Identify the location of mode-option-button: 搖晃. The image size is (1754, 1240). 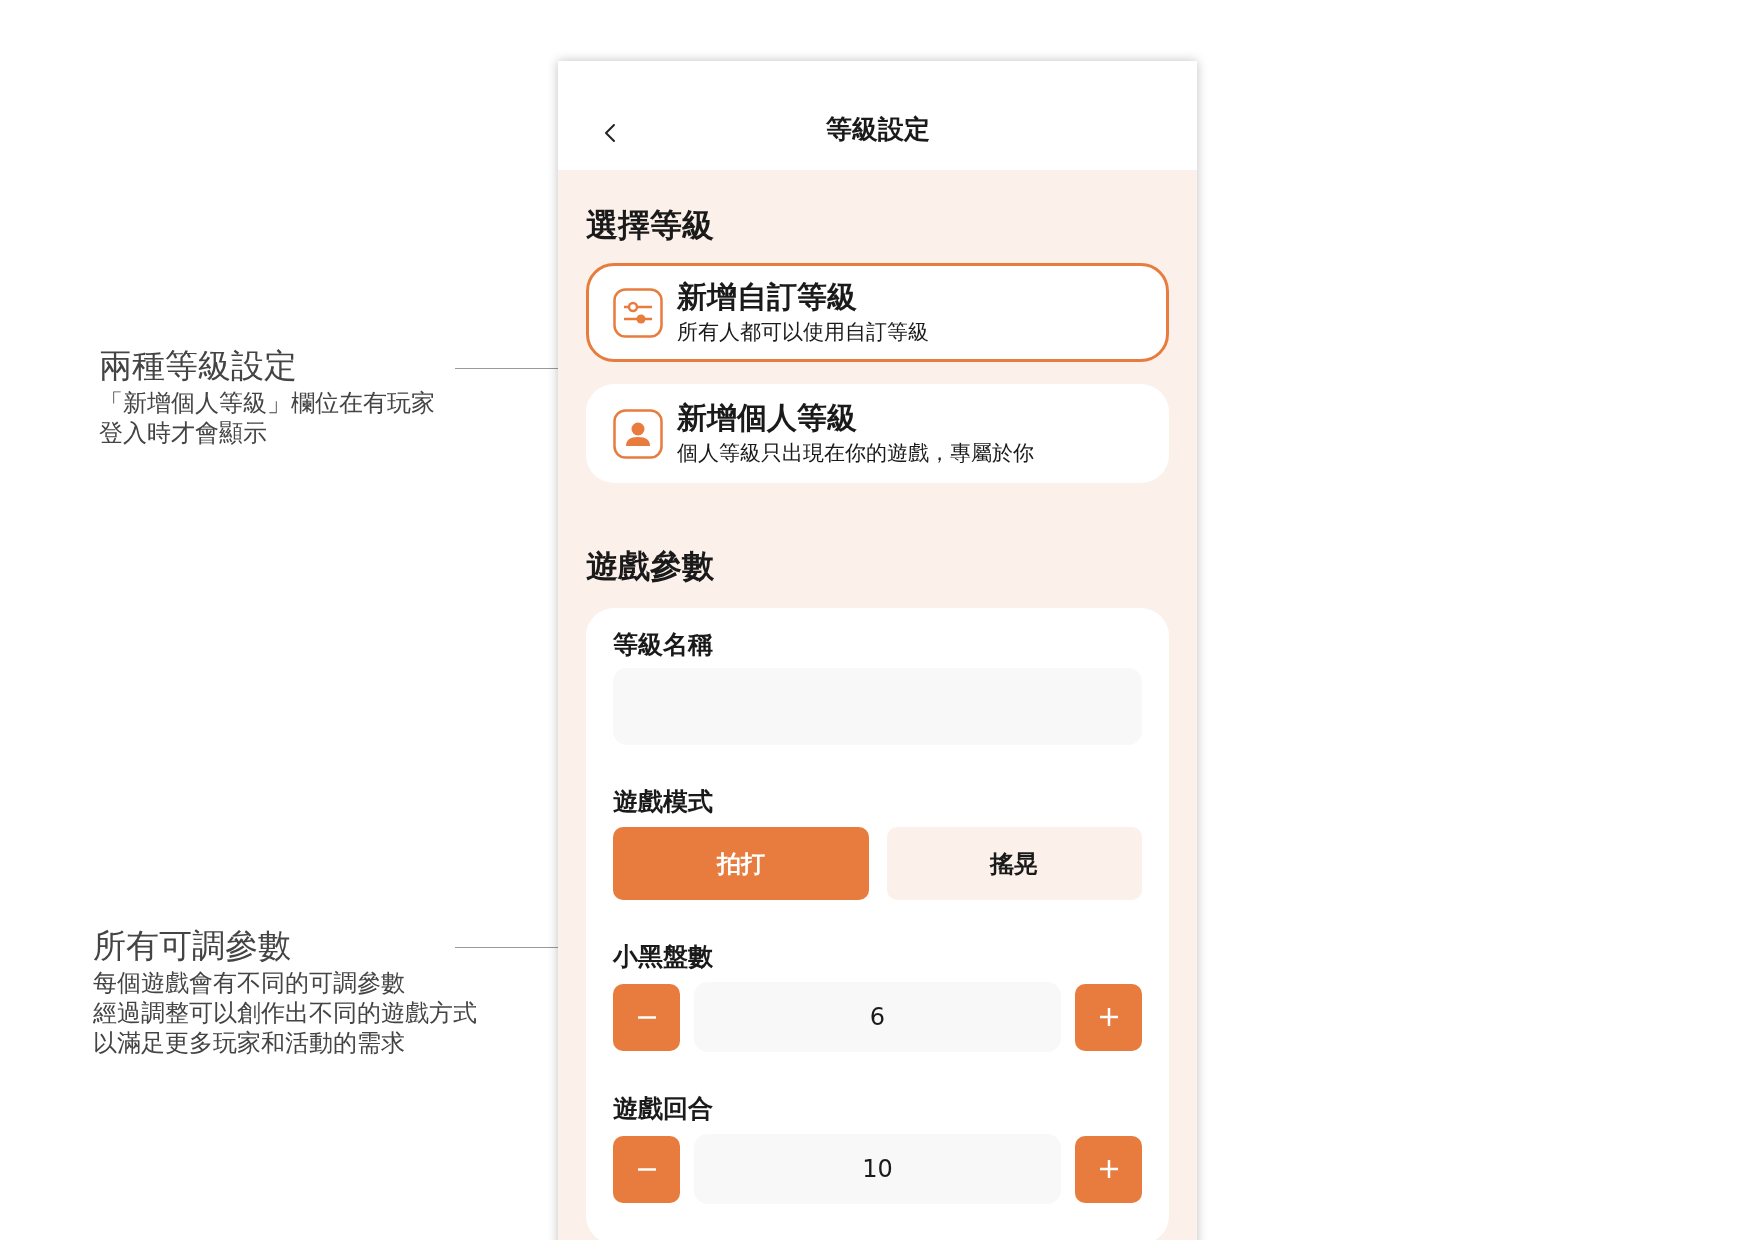
(1014, 863).